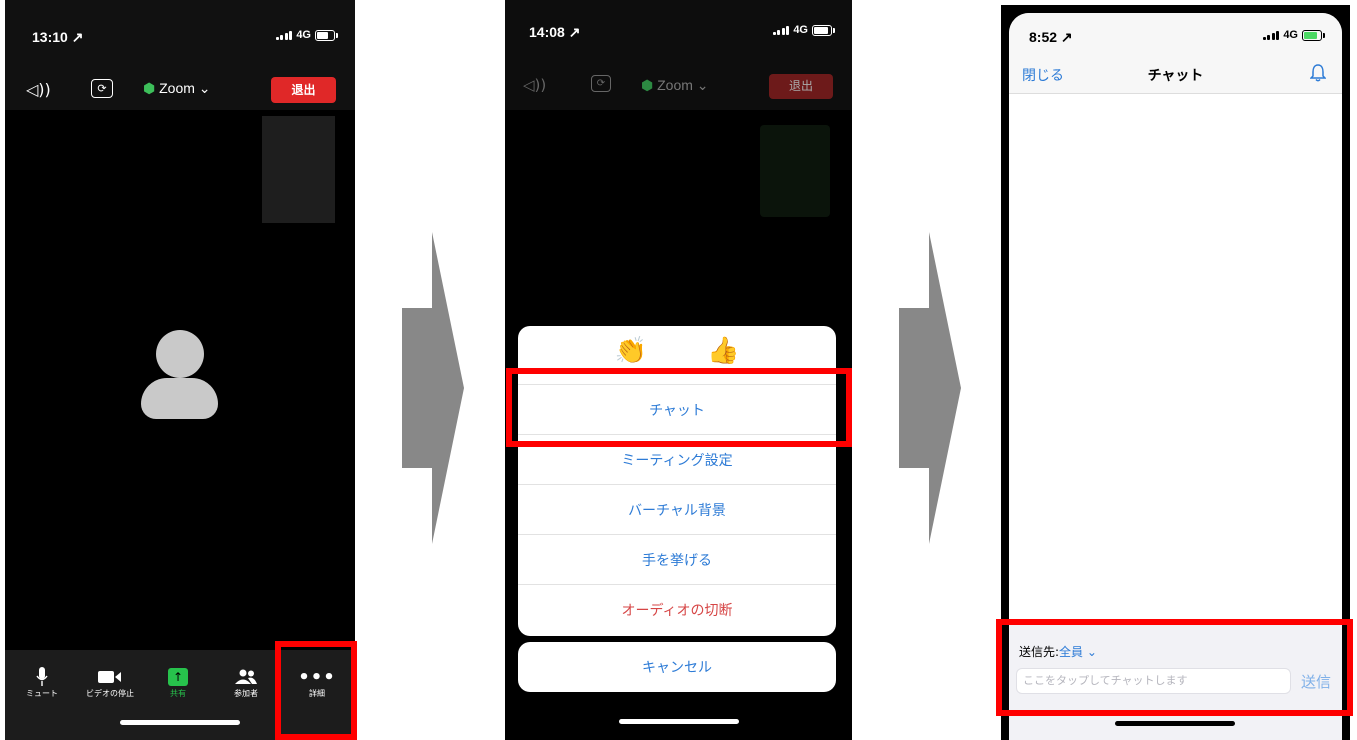 This screenshot has height=740, width=1357. Describe the element at coordinates (631, 351) in the screenshot. I see `clap-reaction-icon: 👏` at that location.